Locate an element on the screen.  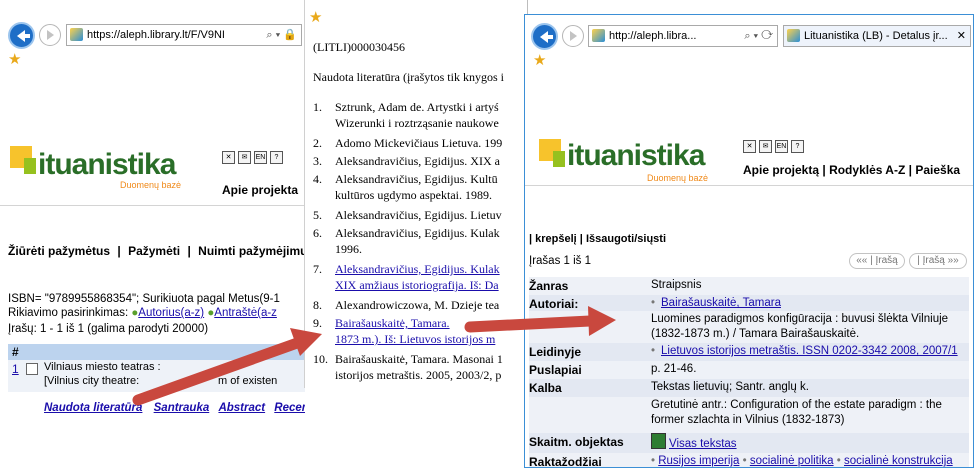
arrow-left-to-literature is located at coordinates (227, 367).